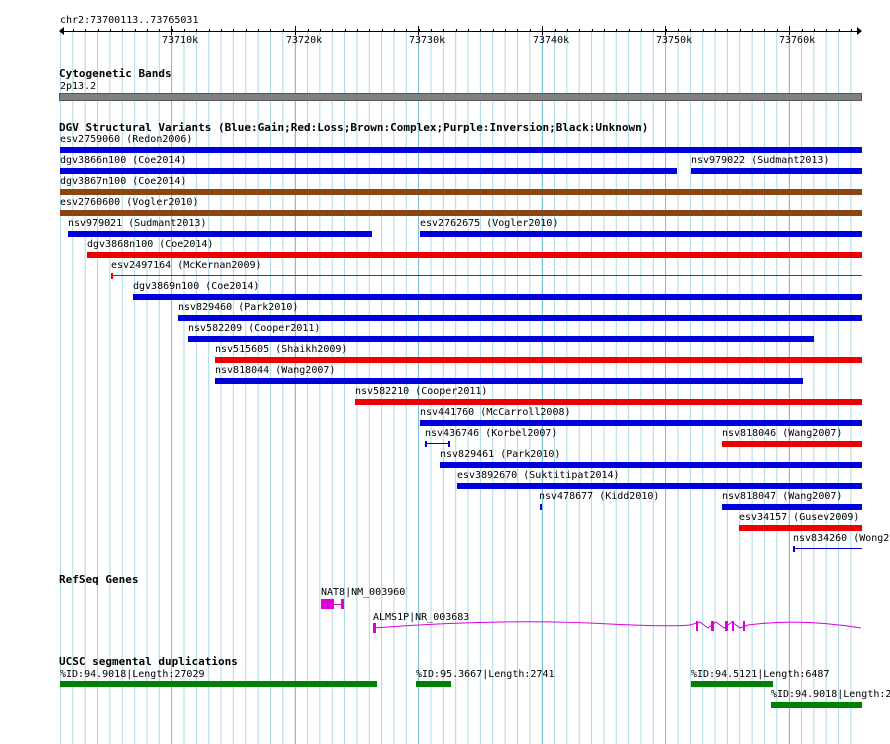 The height and width of the screenshot is (744, 890). I want to click on dgv-feature-label: dgv3868n100 (Coe2014), so click(150, 244).